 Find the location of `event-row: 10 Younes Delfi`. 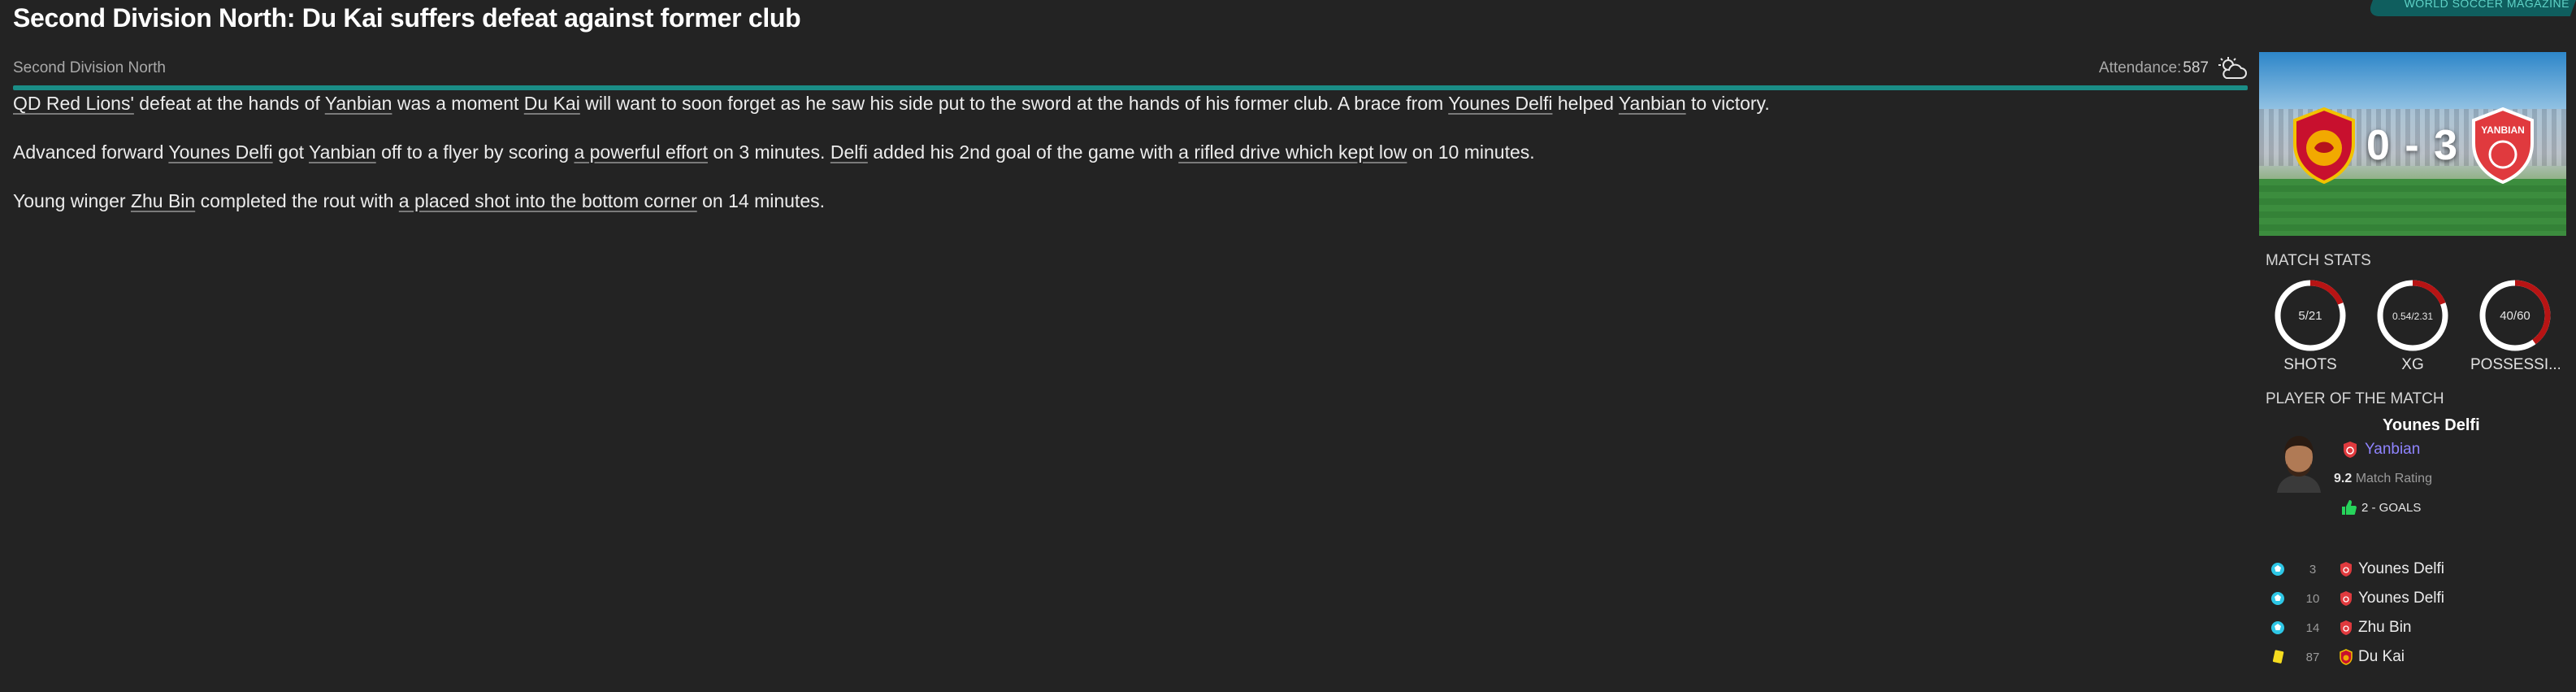

event-row: 10 Younes Delfi is located at coordinates (2412, 598).